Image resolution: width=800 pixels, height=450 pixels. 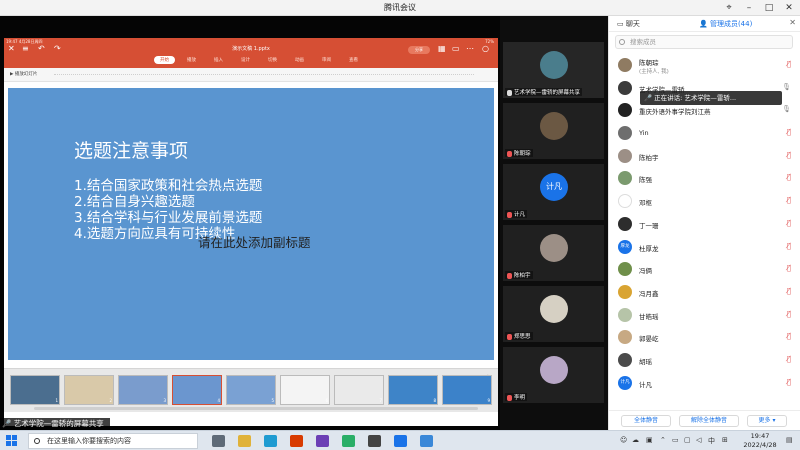 What do you see at coordinates (554, 248) in the screenshot?
I see `participant-avatar` at bounding box center [554, 248].